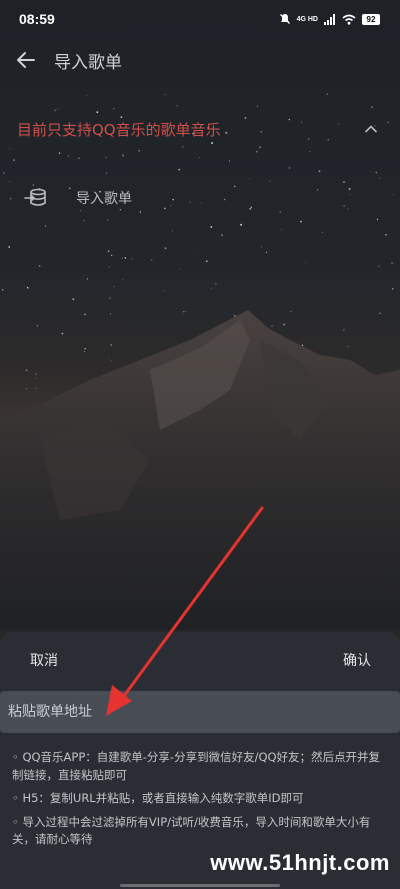 The width and height of the screenshot is (400, 889). I want to click on status-icons: 4G HD 92, so click(329, 19).